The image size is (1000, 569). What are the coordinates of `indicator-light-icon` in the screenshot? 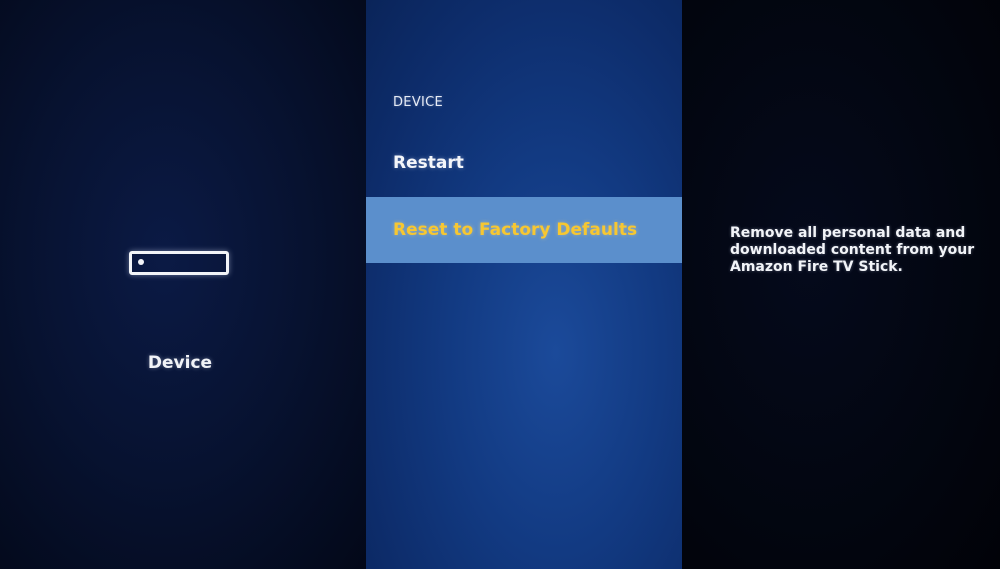 It's located at (141, 262).